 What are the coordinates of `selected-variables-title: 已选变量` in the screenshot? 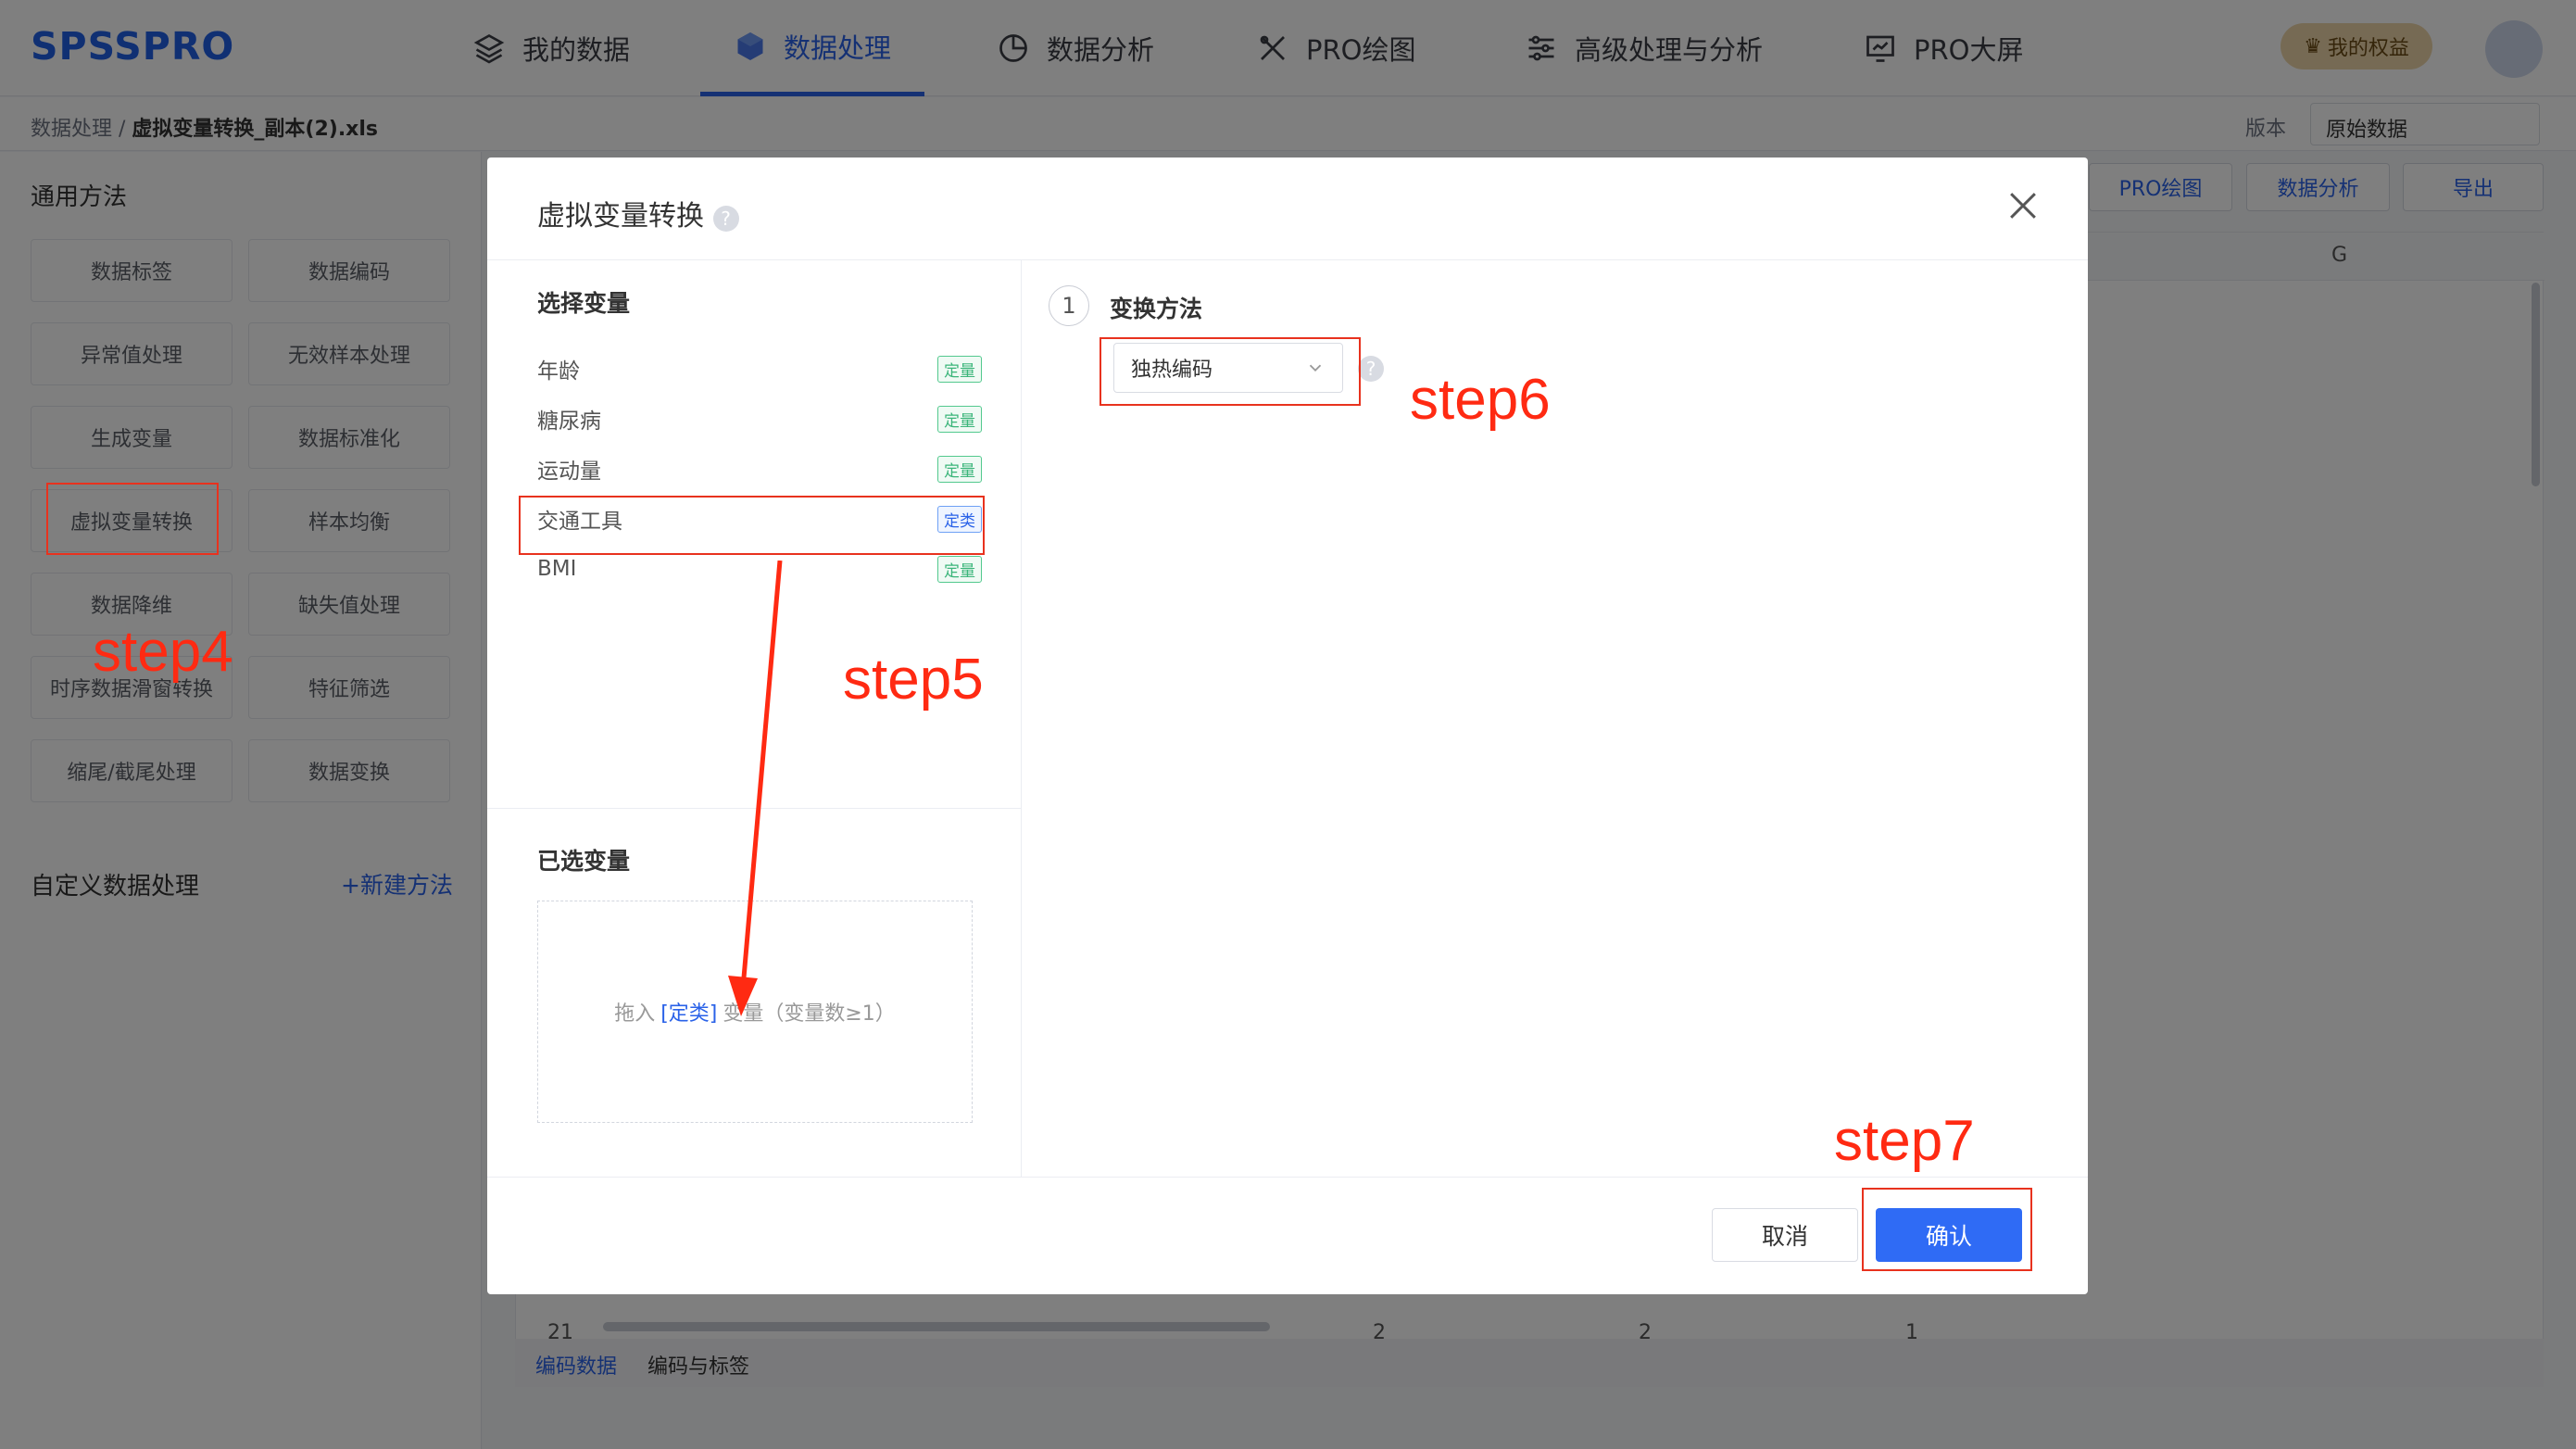 It's located at (584, 861).